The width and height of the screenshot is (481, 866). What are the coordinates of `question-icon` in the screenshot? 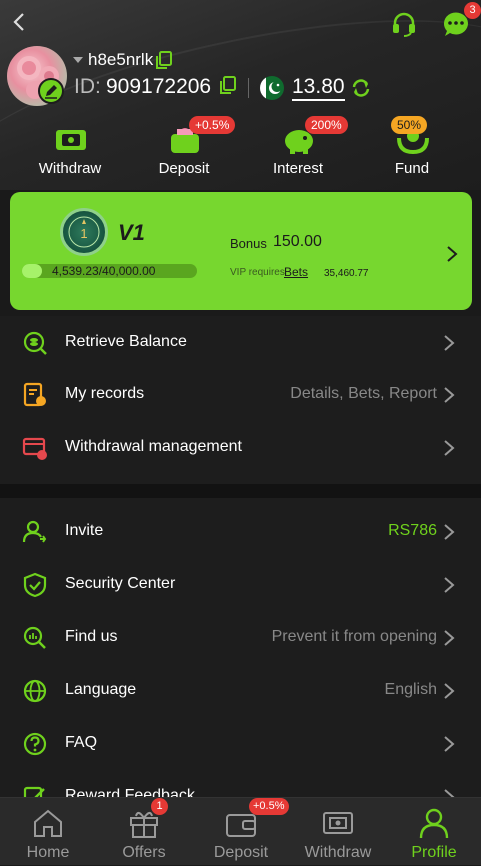 It's located at (35, 744).